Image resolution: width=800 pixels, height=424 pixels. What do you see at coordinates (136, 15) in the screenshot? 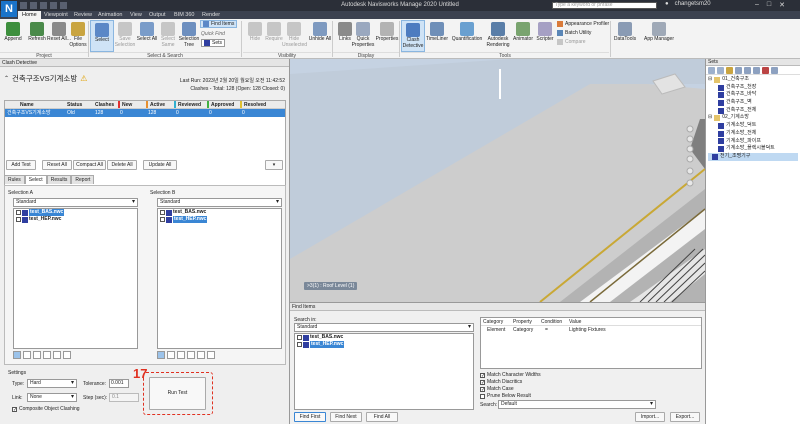
I see `tab-view: View` at bounding box center [136, 15].